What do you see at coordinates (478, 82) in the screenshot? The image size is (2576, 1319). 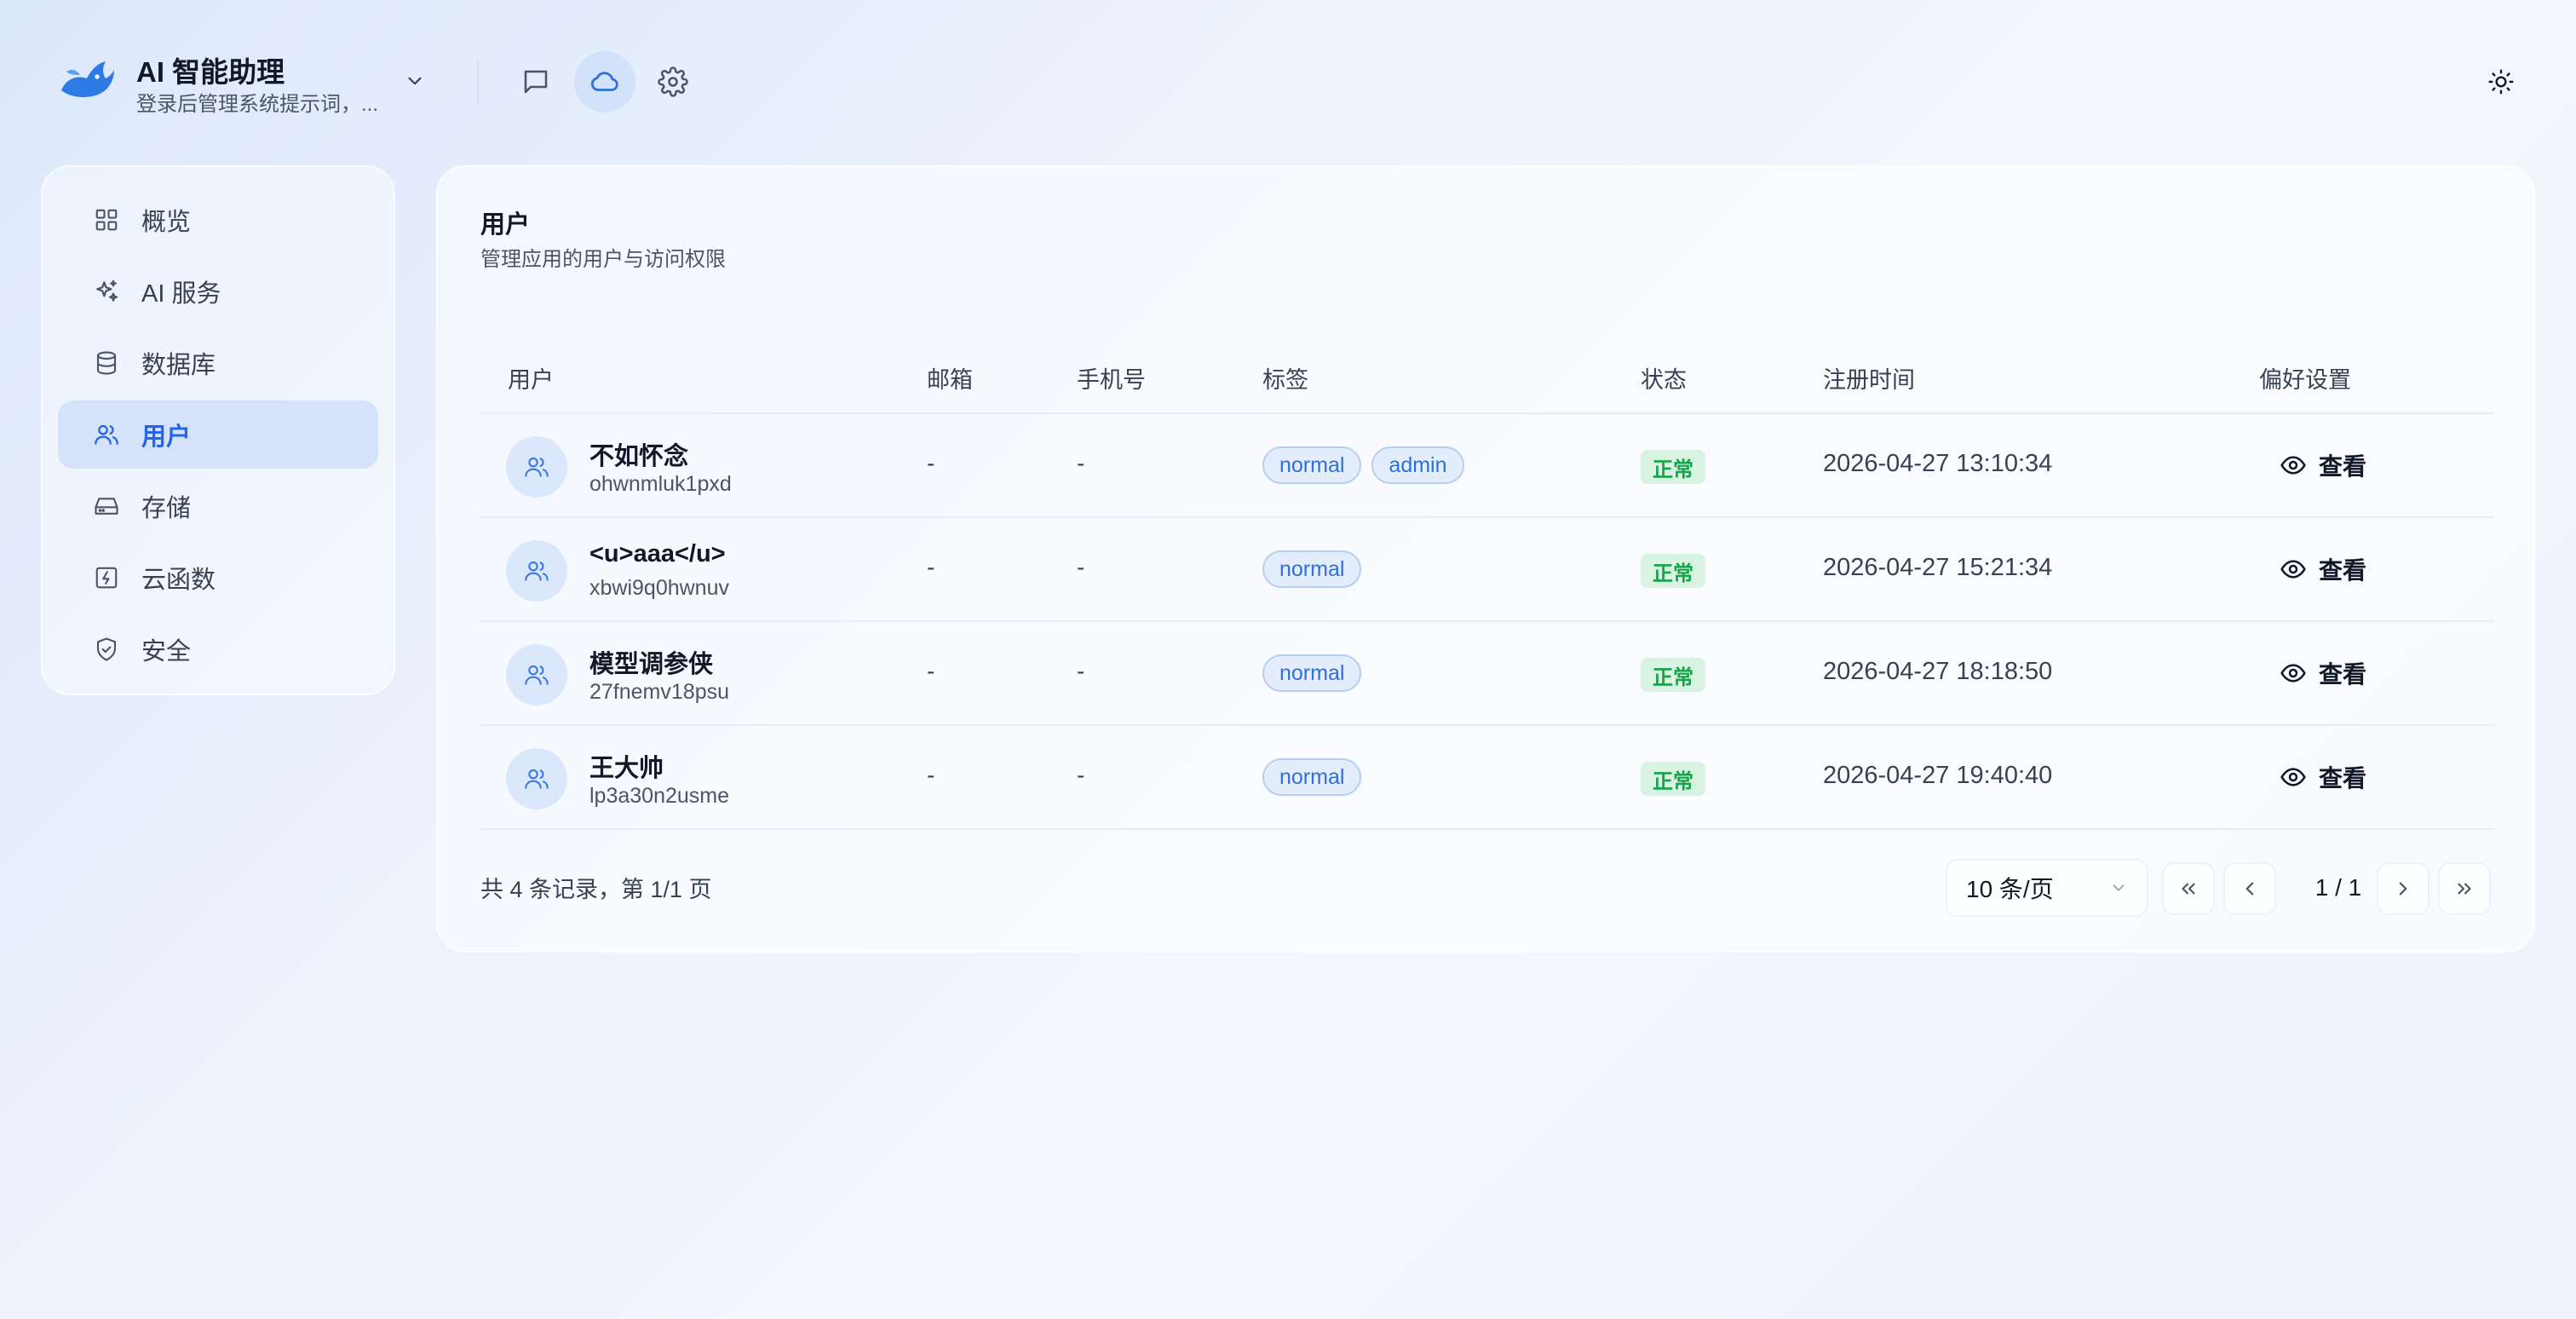 I see `header-divider` at bounding box center [478, 82].